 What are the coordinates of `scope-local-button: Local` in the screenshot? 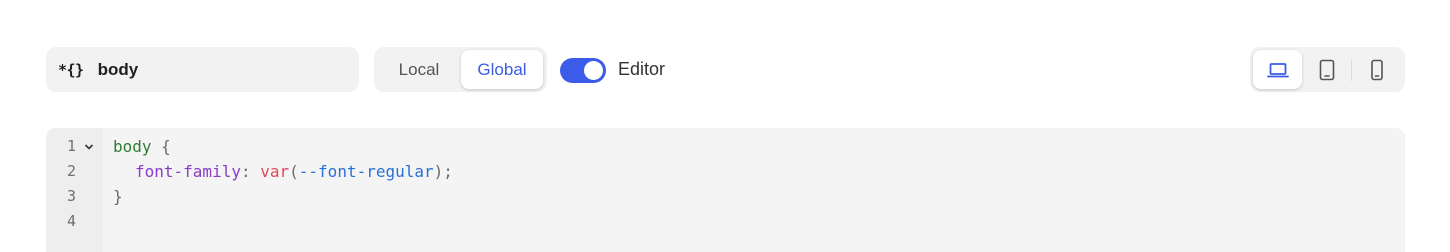 It's located at (419, 69).